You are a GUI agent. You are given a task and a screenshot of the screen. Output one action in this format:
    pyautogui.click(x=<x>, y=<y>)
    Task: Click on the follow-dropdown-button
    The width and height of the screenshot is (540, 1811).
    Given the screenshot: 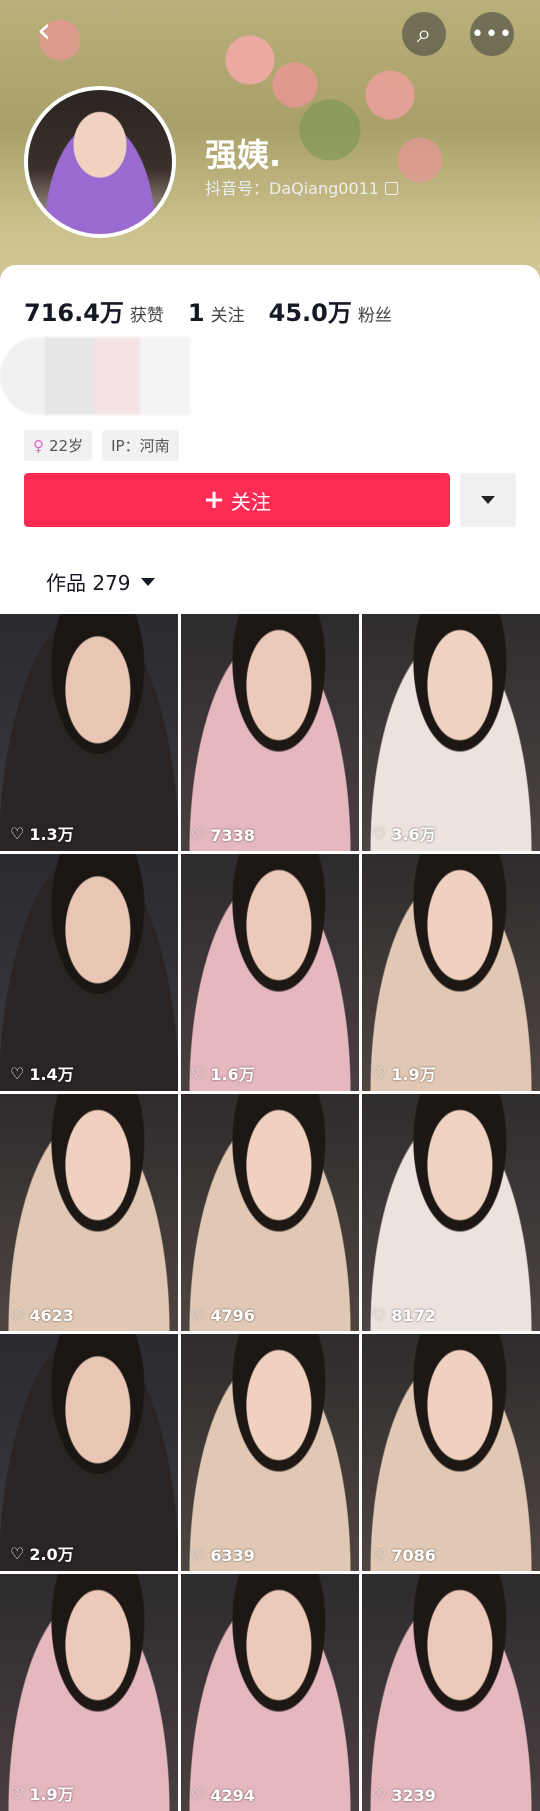 What is the action you would take?
    pyautogui.click(x=488, y=500)
    